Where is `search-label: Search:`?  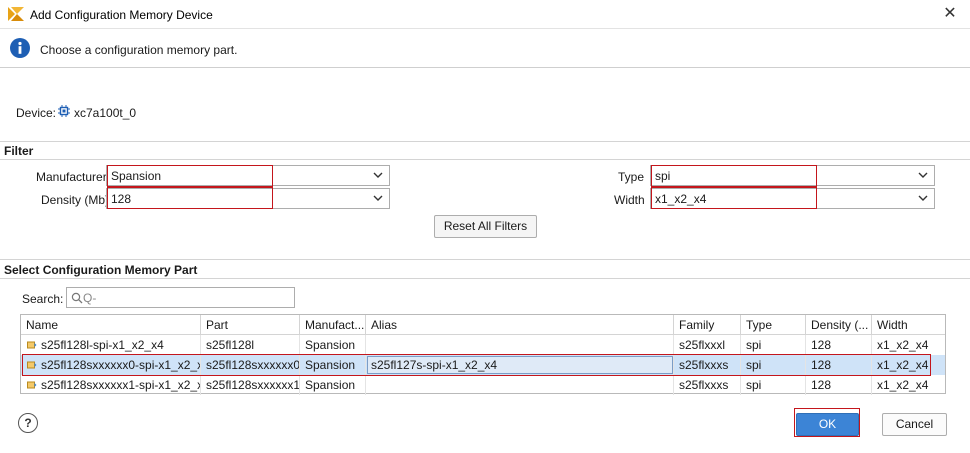
search-label: Search: is located at coordinates (43, 299).